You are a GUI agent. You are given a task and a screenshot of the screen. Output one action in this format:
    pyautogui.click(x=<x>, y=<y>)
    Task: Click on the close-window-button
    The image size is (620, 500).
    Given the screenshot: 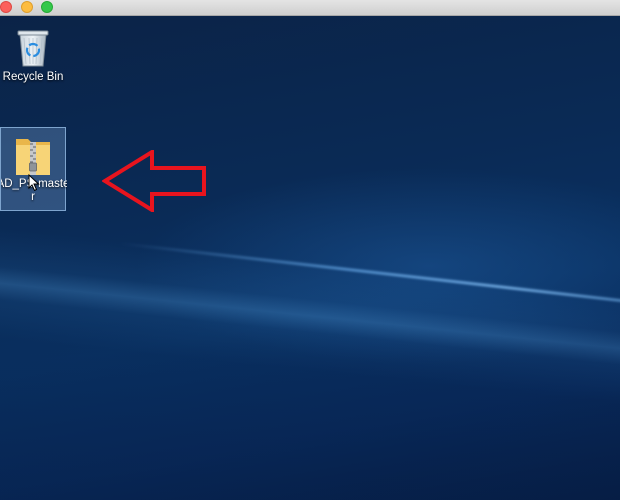 What is the action you would take?
    pyautogui.click(x=6, y=7)
    